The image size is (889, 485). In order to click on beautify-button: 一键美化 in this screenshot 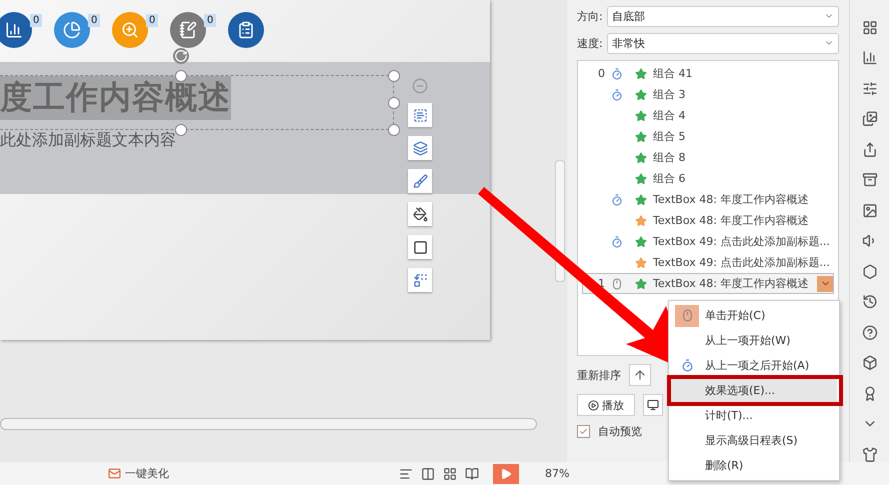, I will do `click(138, 473)`.